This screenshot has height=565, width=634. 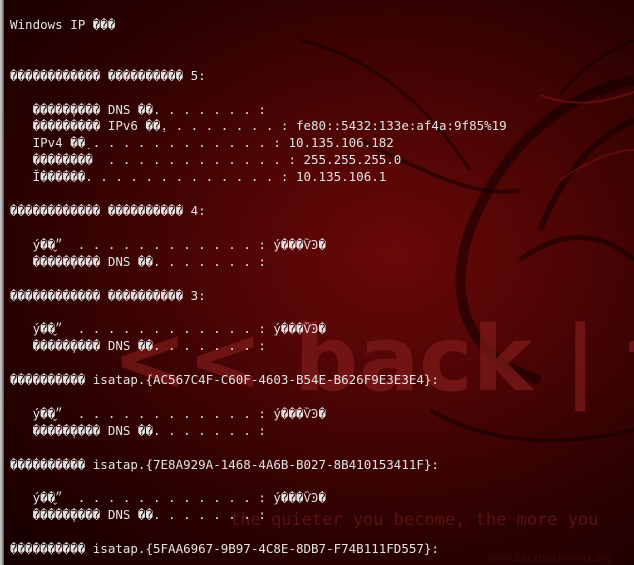 What do you see at coordinates (258, 25) in the screenshot?
I see `console-line: Windows IP ���` at bounding box center [258, 25].